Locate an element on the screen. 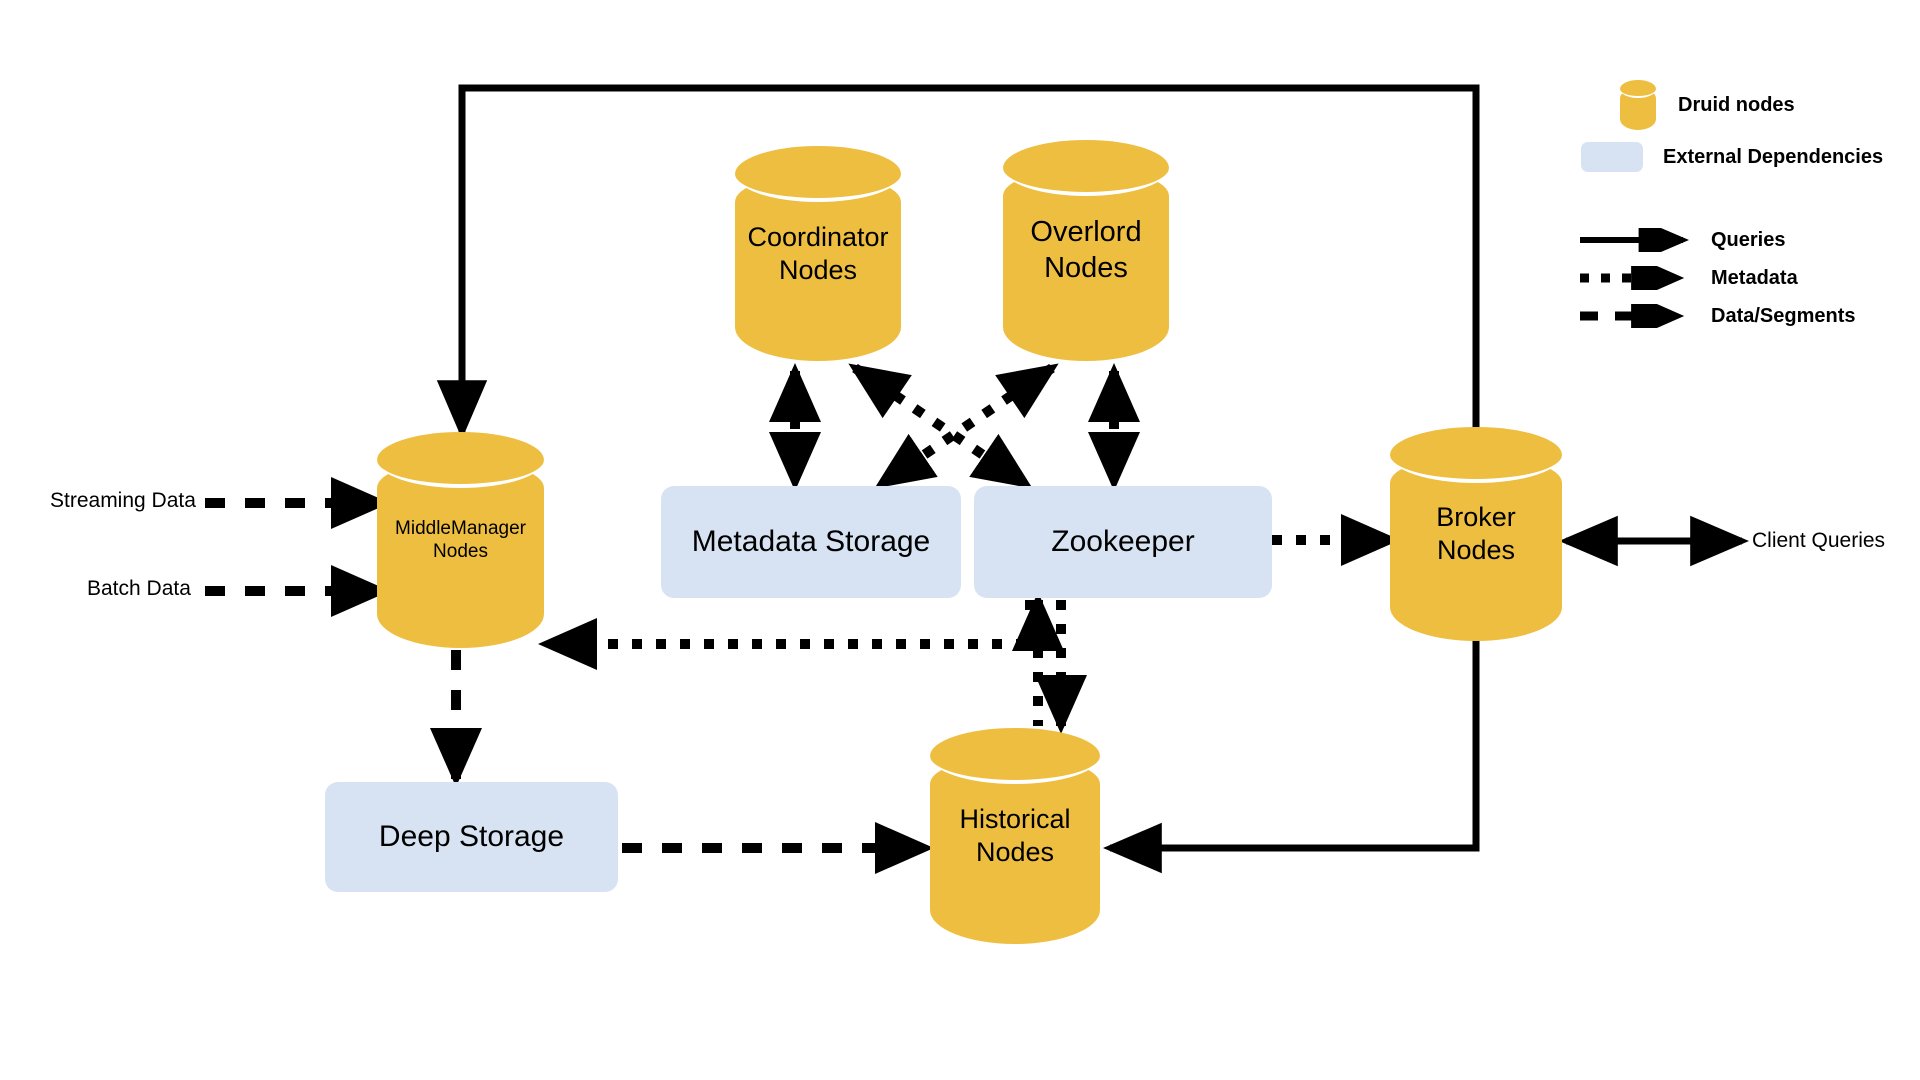 This screenshot has width=1920, height=1080. node-coordinator-nodes: Coordinator Nodes is located at coordinates (818, 253).